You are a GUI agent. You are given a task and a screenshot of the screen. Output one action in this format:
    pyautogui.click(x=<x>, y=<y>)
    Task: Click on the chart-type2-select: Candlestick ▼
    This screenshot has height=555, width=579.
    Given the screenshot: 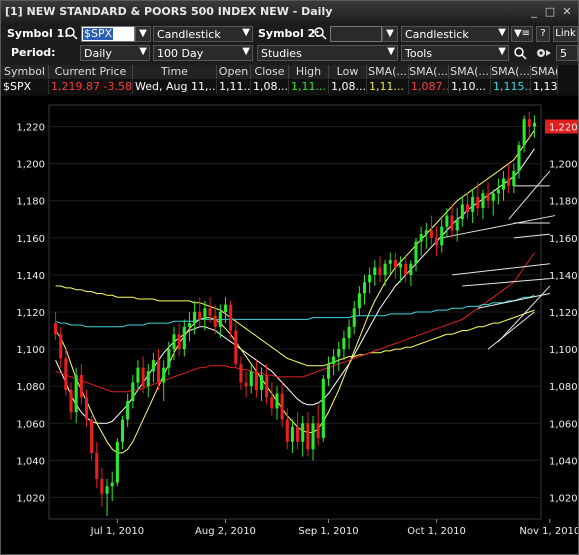 What is the action you would take?
    pyautogui.click(x=455, y=34)
    